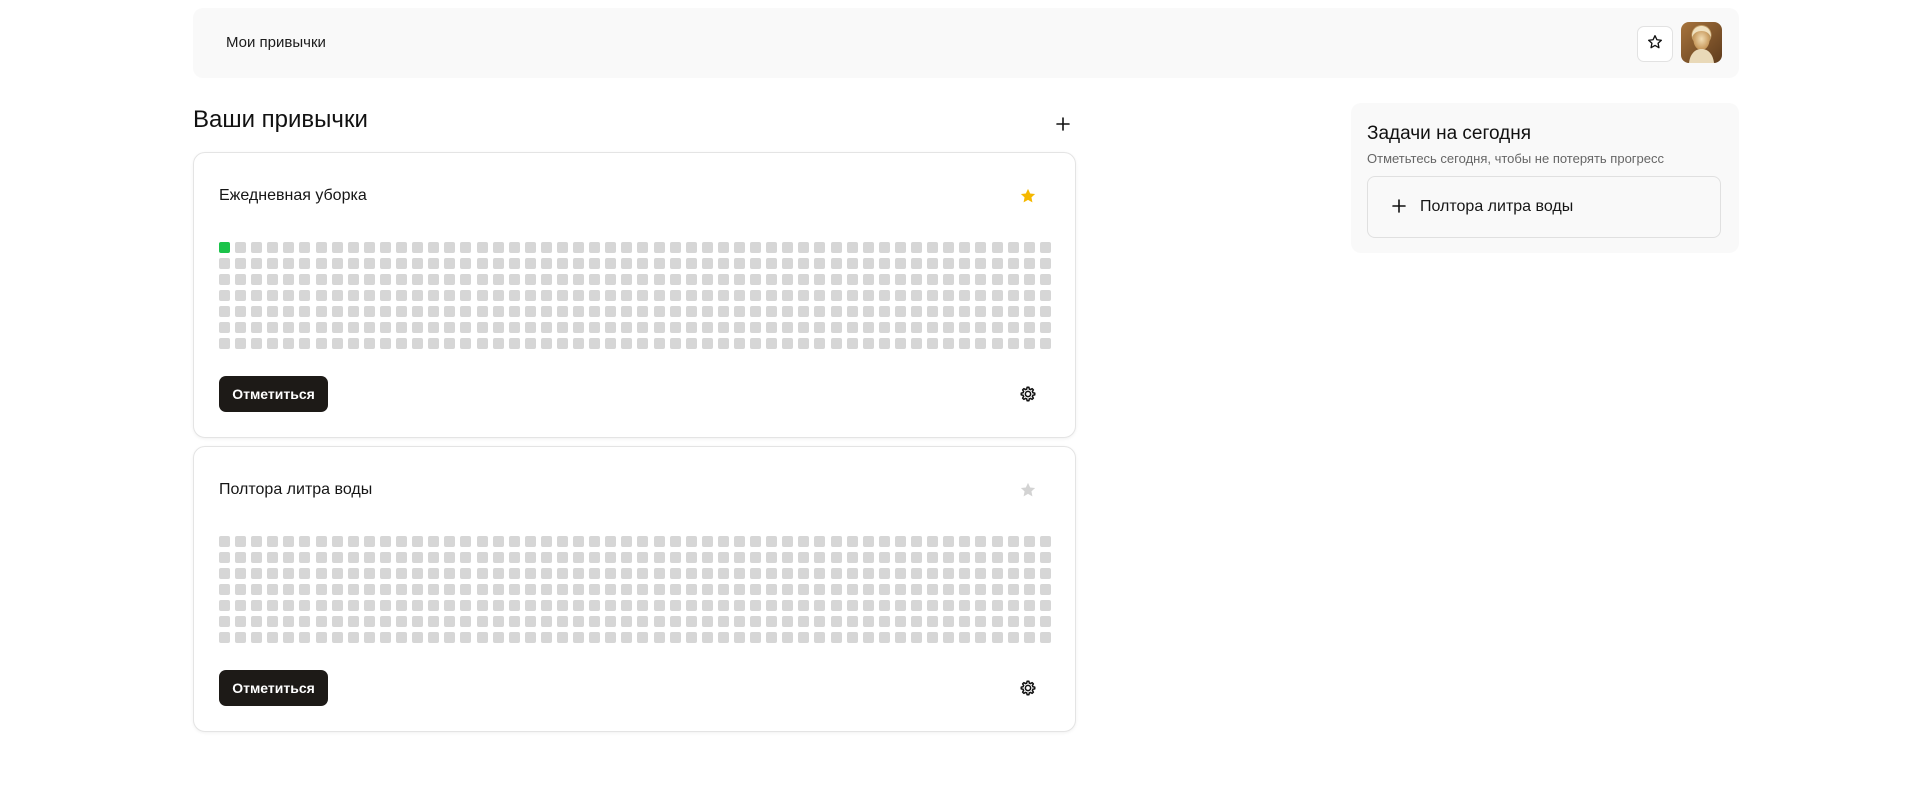  I want to click on nav-title-my-habits: Мои привычки, so click(276, 42).